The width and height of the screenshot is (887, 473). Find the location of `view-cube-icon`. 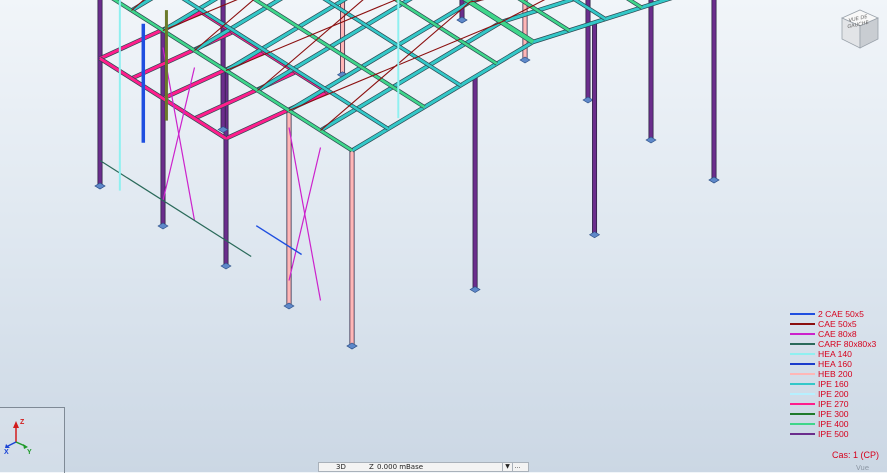

view-cube-icon is located at coordinates (860, 28).